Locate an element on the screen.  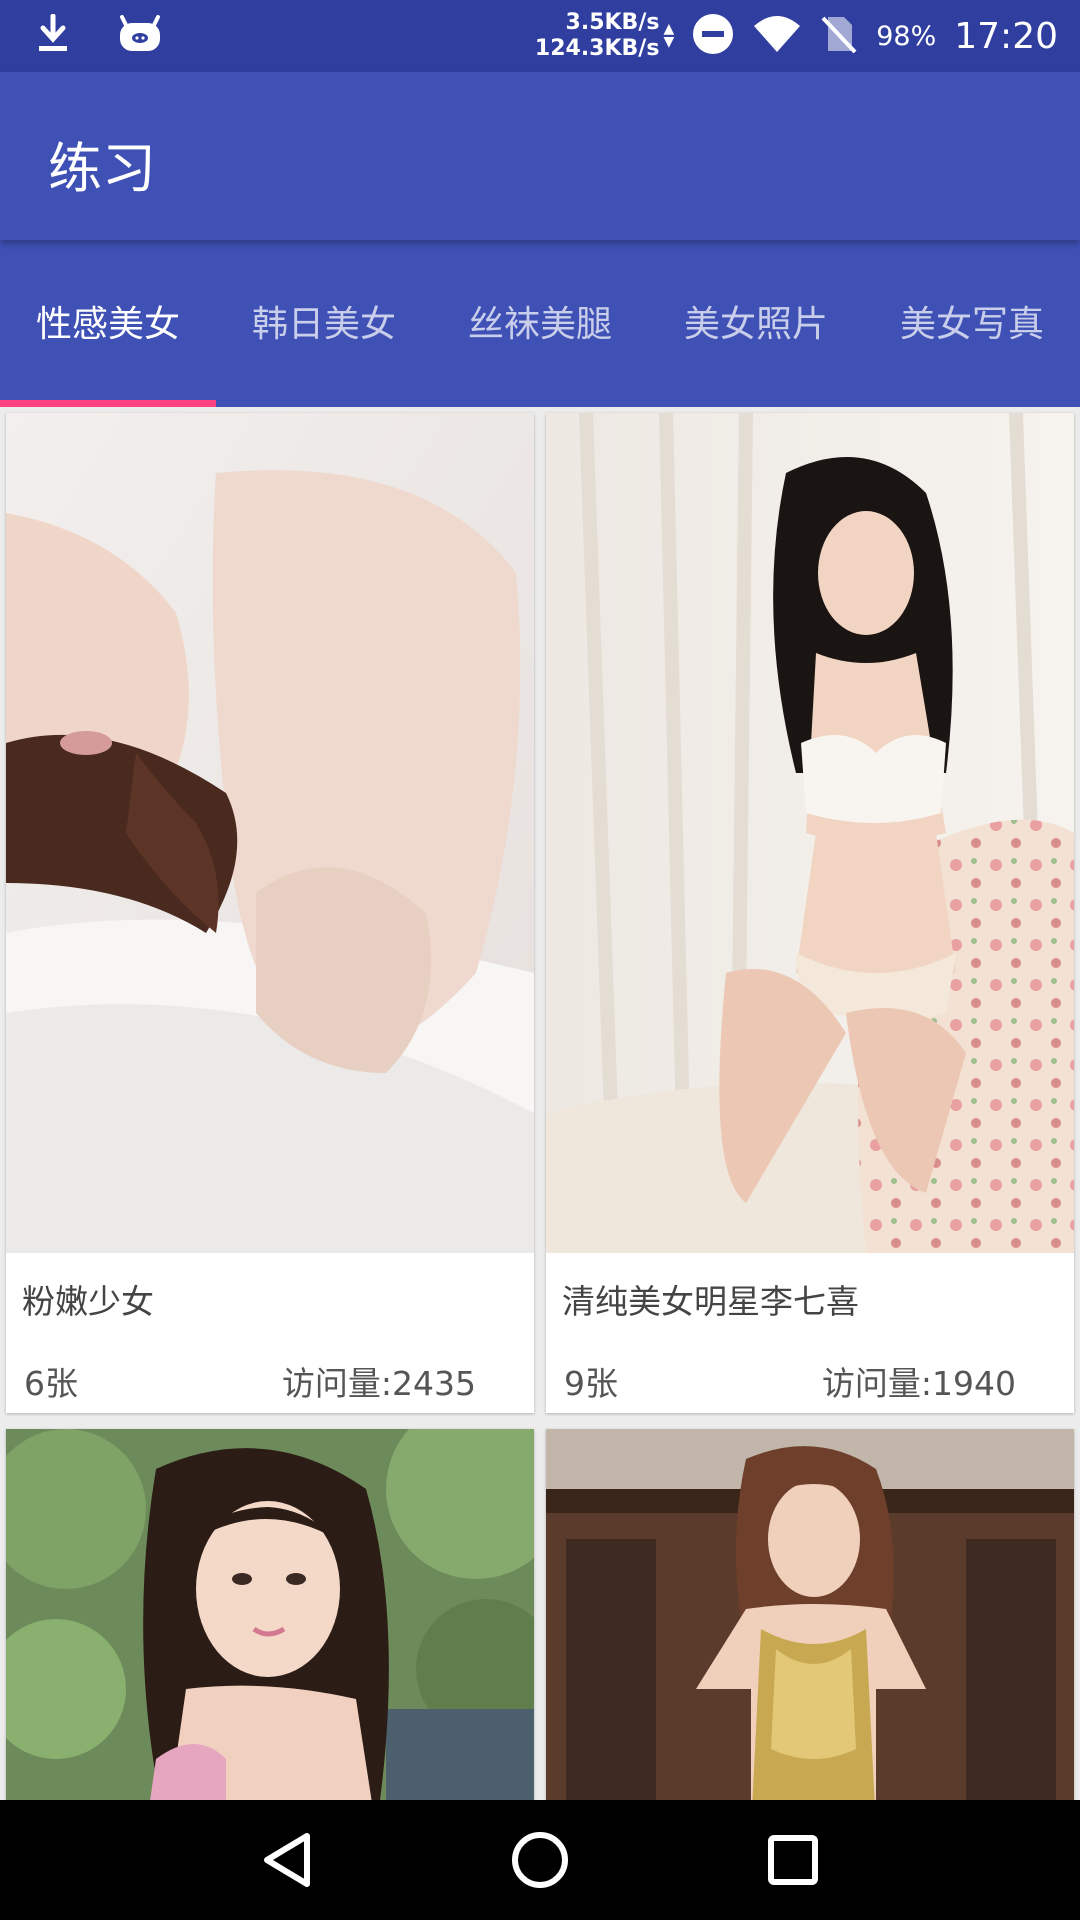
app-title: 练习 is located at coordinates (102, 168).